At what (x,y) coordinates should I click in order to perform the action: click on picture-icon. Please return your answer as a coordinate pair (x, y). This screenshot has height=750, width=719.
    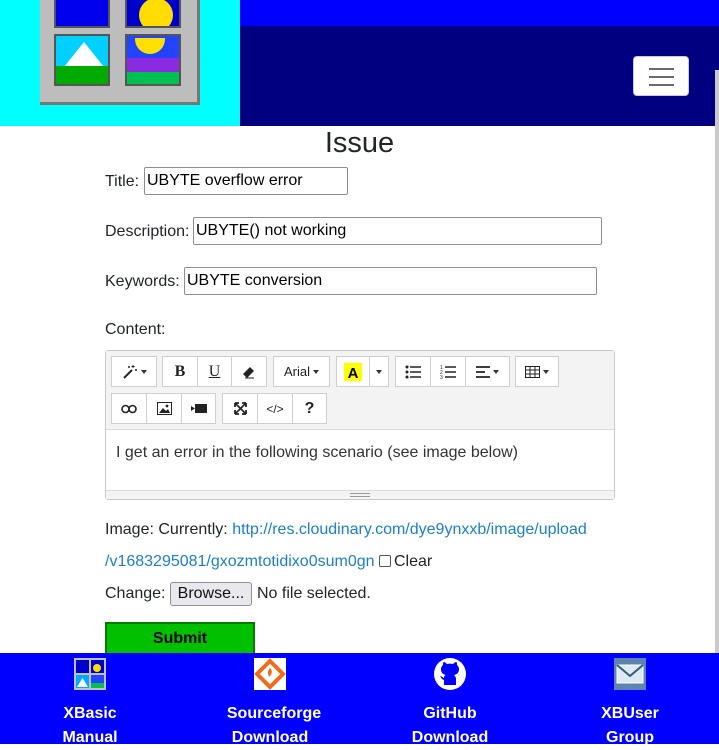
    Looking at the image, I should click on (164, 408).